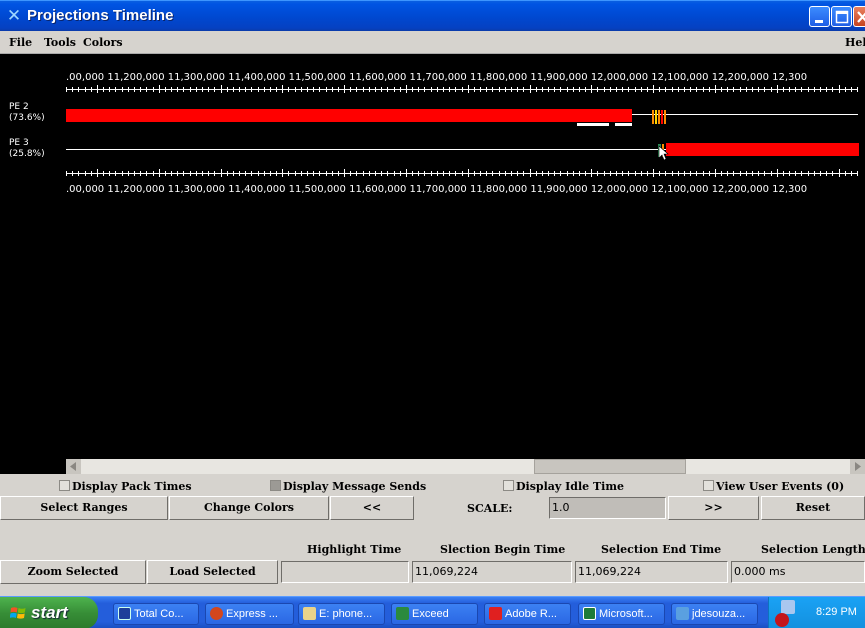  I want to click on load-selected-button: Load Selected, so click(212, 572).